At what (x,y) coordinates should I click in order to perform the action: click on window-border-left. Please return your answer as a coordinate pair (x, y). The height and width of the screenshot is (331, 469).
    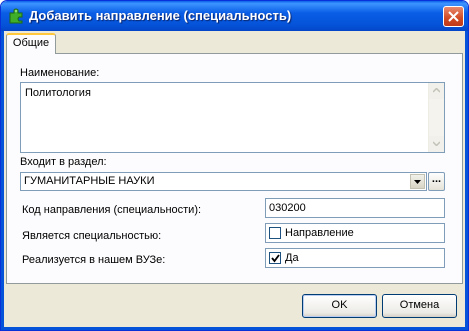
    Looking at the image, I should click on (2, 180).